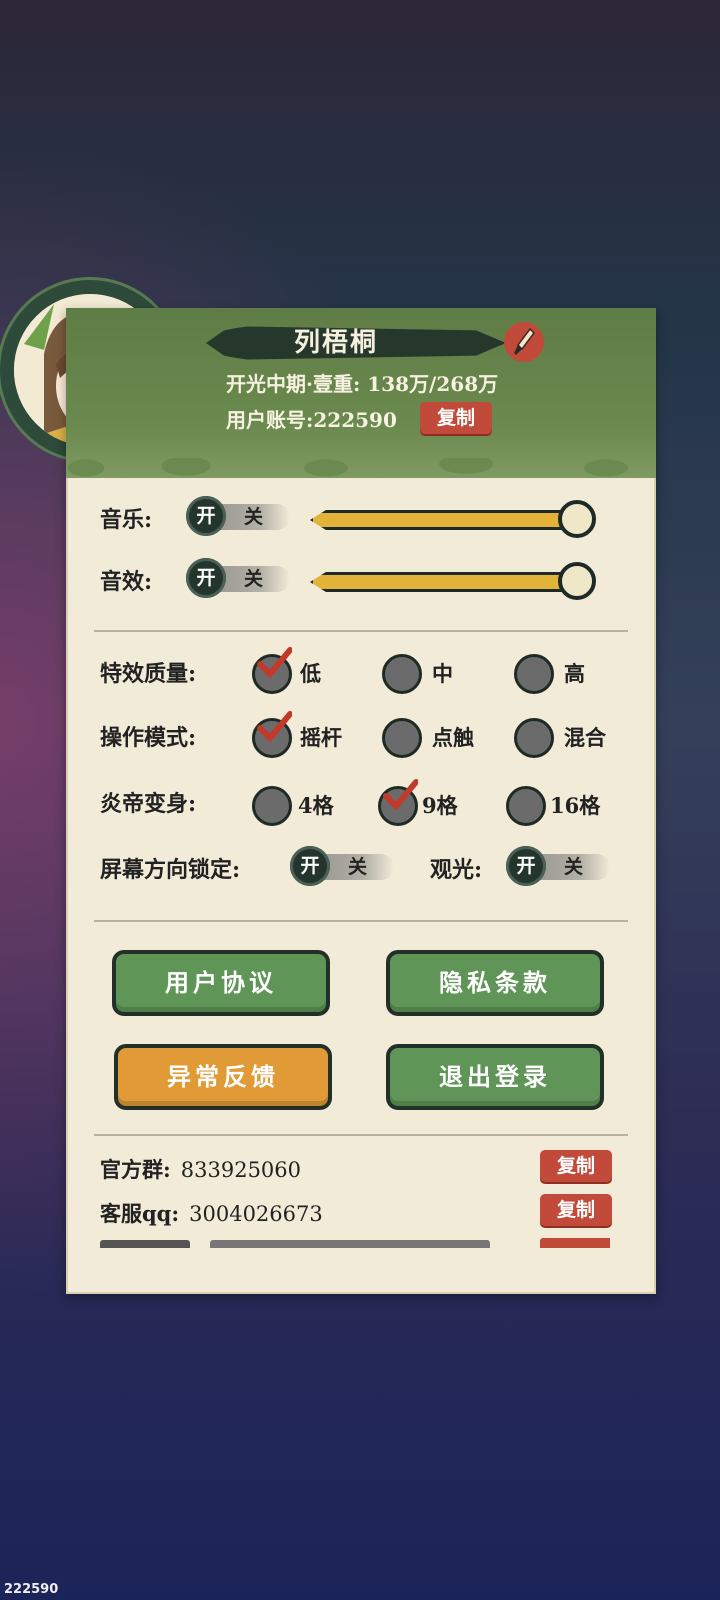 This screenshot has height=1600, width=720. What do you see at coordinates (362, 384) in the screenshot?
I see `realm-progress: 开光中期·壹重: 138万/268万` at bounding box center [362, 384].